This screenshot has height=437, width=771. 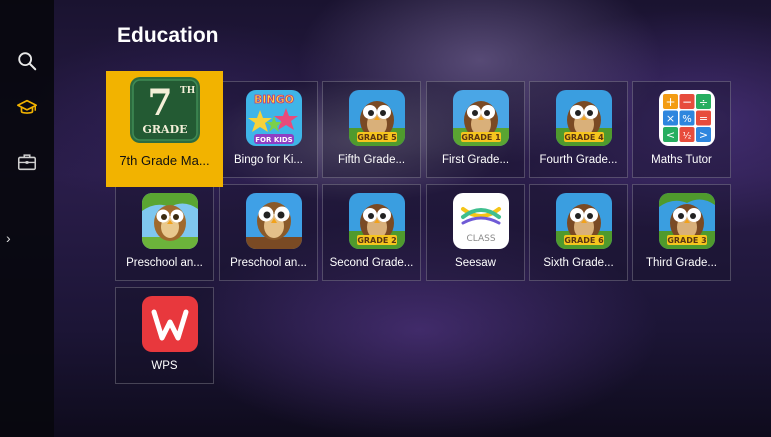 What do you see at coordinates (681, 160) in the screenshot?
I see `app-label: Maths Tutor` at bounding box center [681, 160].